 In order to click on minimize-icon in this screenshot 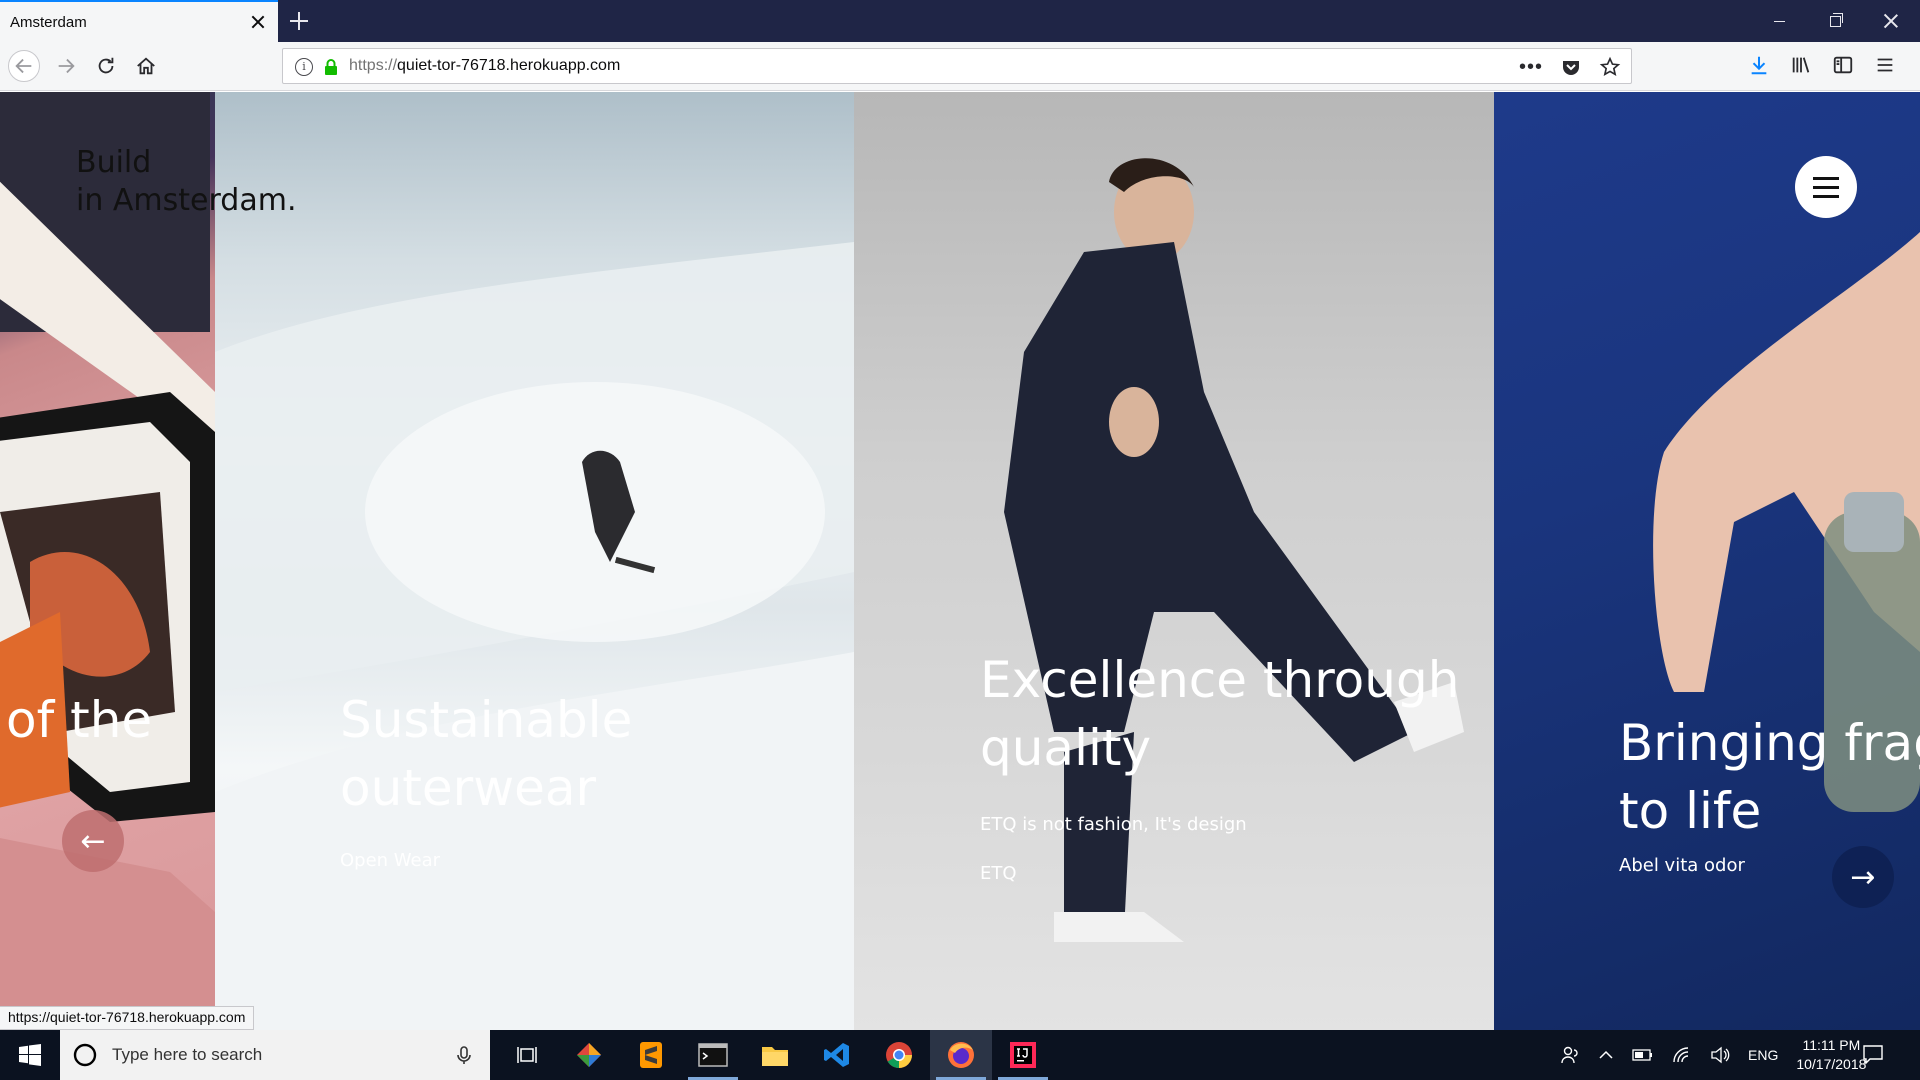, I will do `click(1779, 21)`.